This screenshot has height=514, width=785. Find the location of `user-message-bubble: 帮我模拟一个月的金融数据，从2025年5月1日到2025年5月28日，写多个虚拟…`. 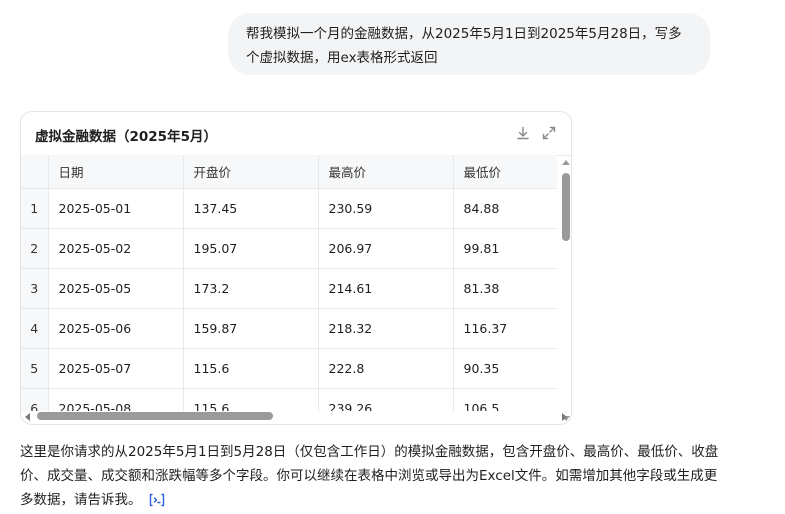

user-message-bubble: 帮我模拟一个月的金融数据，从2025年5月1日到2025年5月28日，写多个虚拟… is located at coordinates (469, 44).